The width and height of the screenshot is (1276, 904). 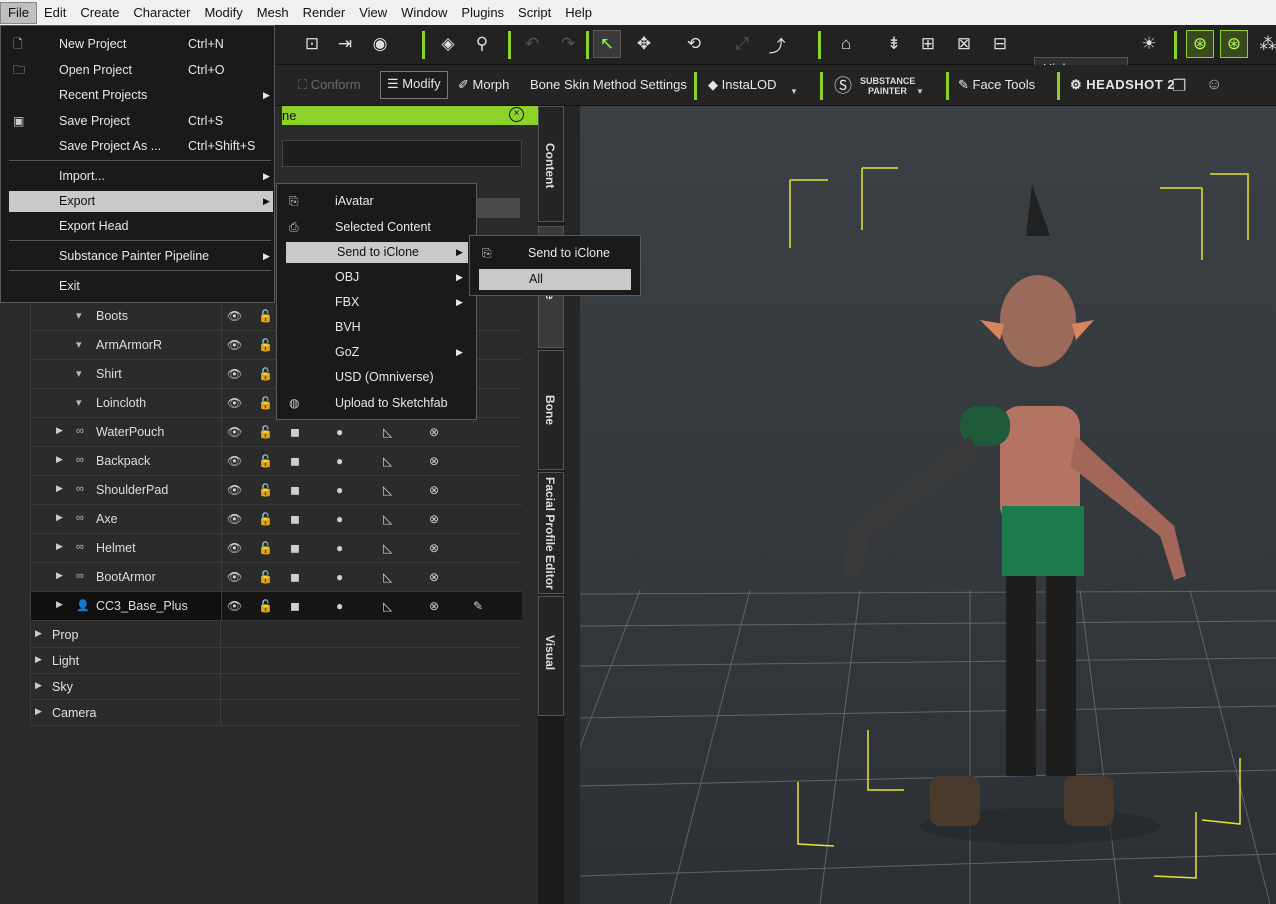 What do you see at coordinates (376, 377) in the screenshot?
I see `menu-item-usd-omniverse: USD (Omniverse)` at bounding box center [376, 377].